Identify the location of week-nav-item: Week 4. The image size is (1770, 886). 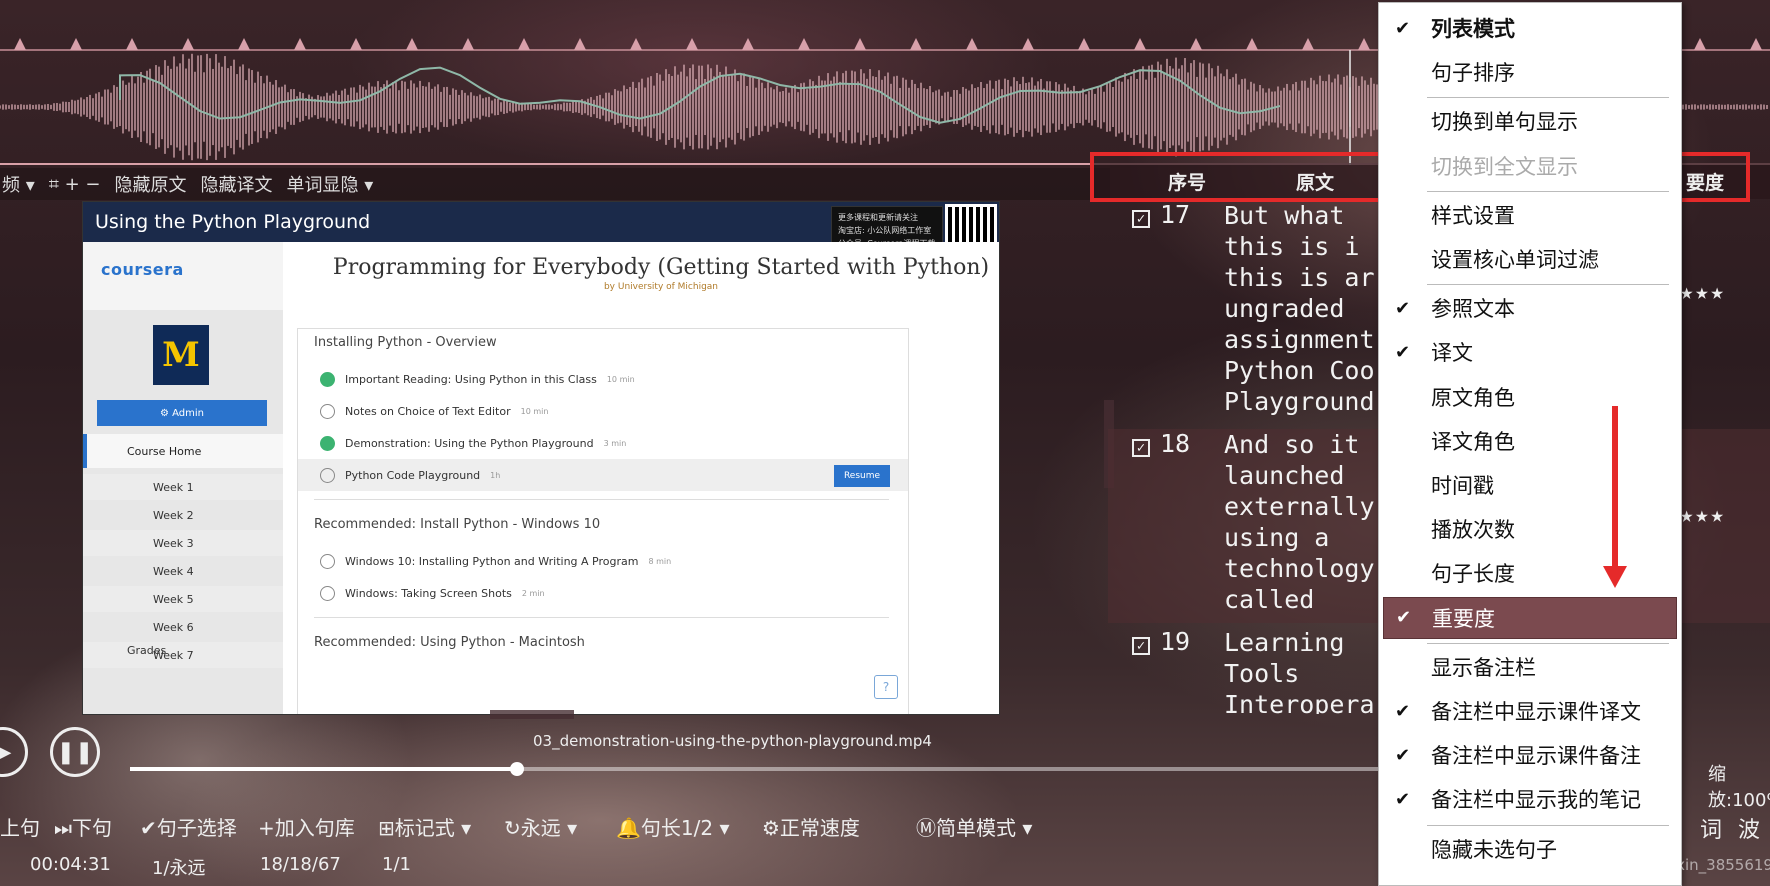
(173, 571).